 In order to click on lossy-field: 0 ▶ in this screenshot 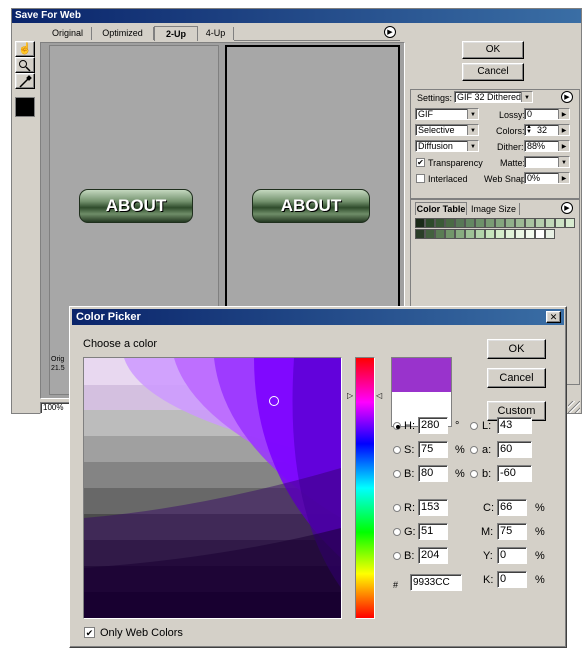, I will do `click(547, 114)`.